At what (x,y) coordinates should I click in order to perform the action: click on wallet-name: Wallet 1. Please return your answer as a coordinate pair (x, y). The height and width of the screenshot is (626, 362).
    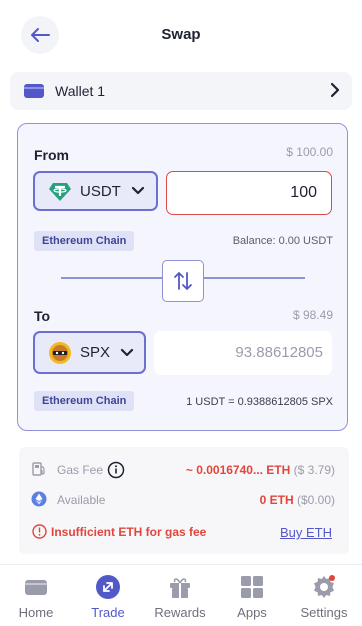
    Looking at the image, I should click on (80, 91).